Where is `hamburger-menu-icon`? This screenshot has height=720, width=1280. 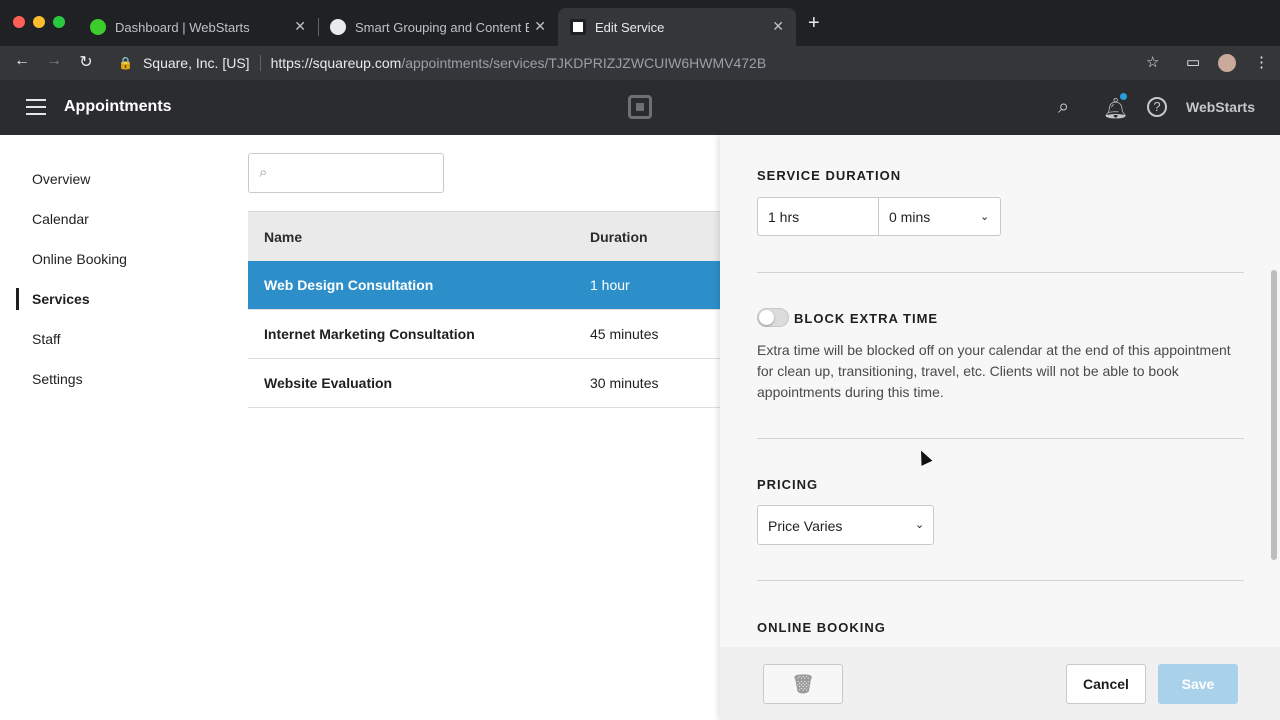
hamburger-menu-icon is located at coordinates (36, 107).